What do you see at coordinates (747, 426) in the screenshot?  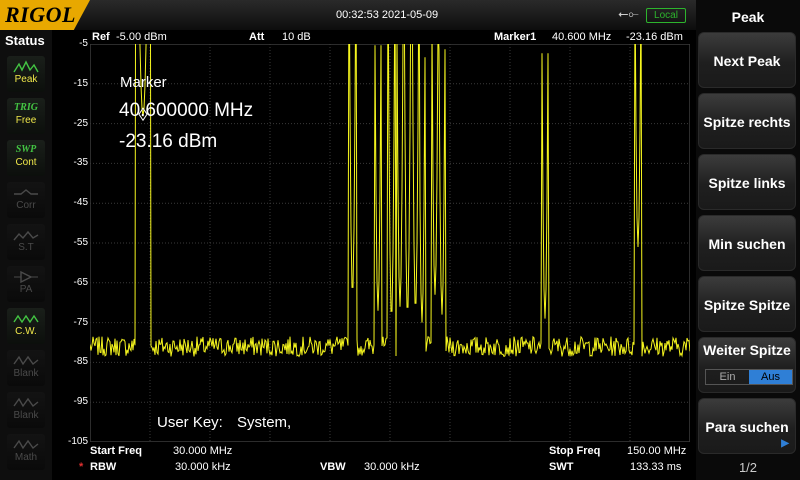 I see `param-search-button: Para suchen ▶` at bounding box center [747, 426].